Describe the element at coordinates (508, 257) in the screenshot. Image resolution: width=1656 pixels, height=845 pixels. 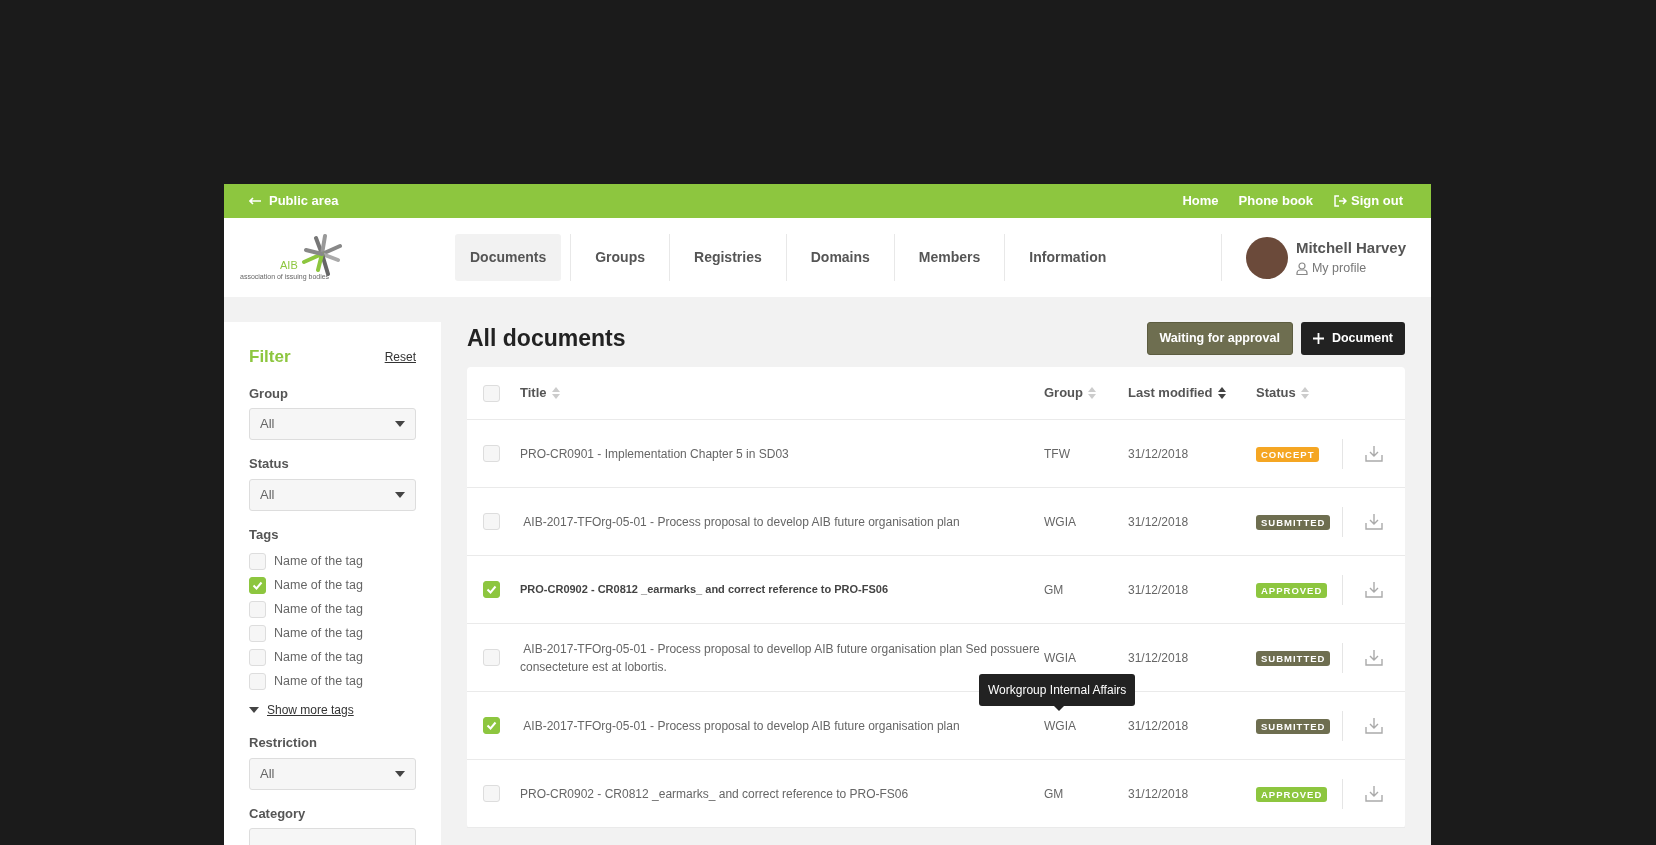
I see `nav-tab: Documents` at that location.